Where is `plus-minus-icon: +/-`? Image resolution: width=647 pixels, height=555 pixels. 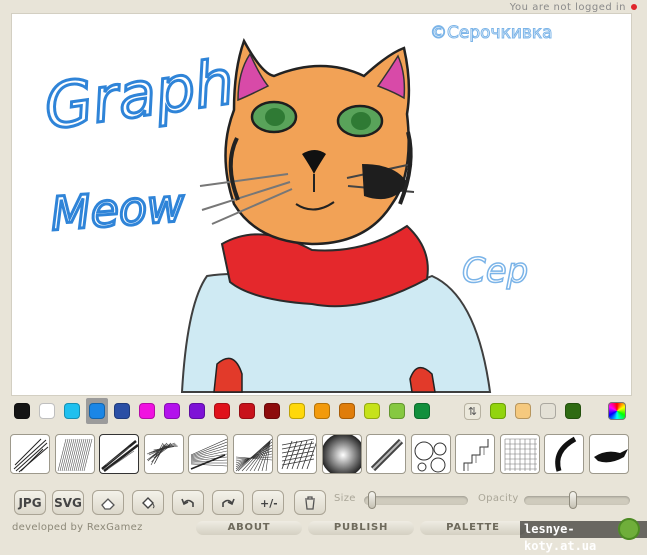
plus-minus-icon: +/- is located at coordinates (268, 503).